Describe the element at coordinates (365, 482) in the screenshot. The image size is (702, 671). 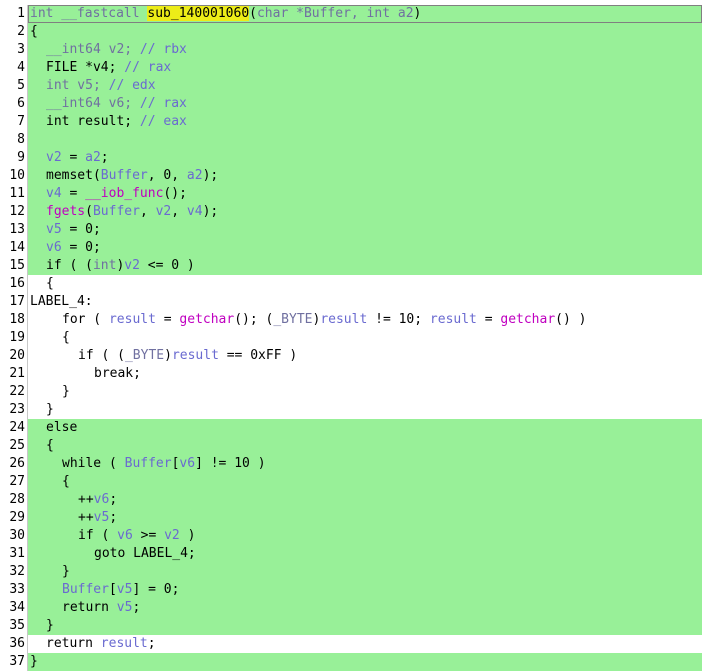
I see `code-text: {` at that location.